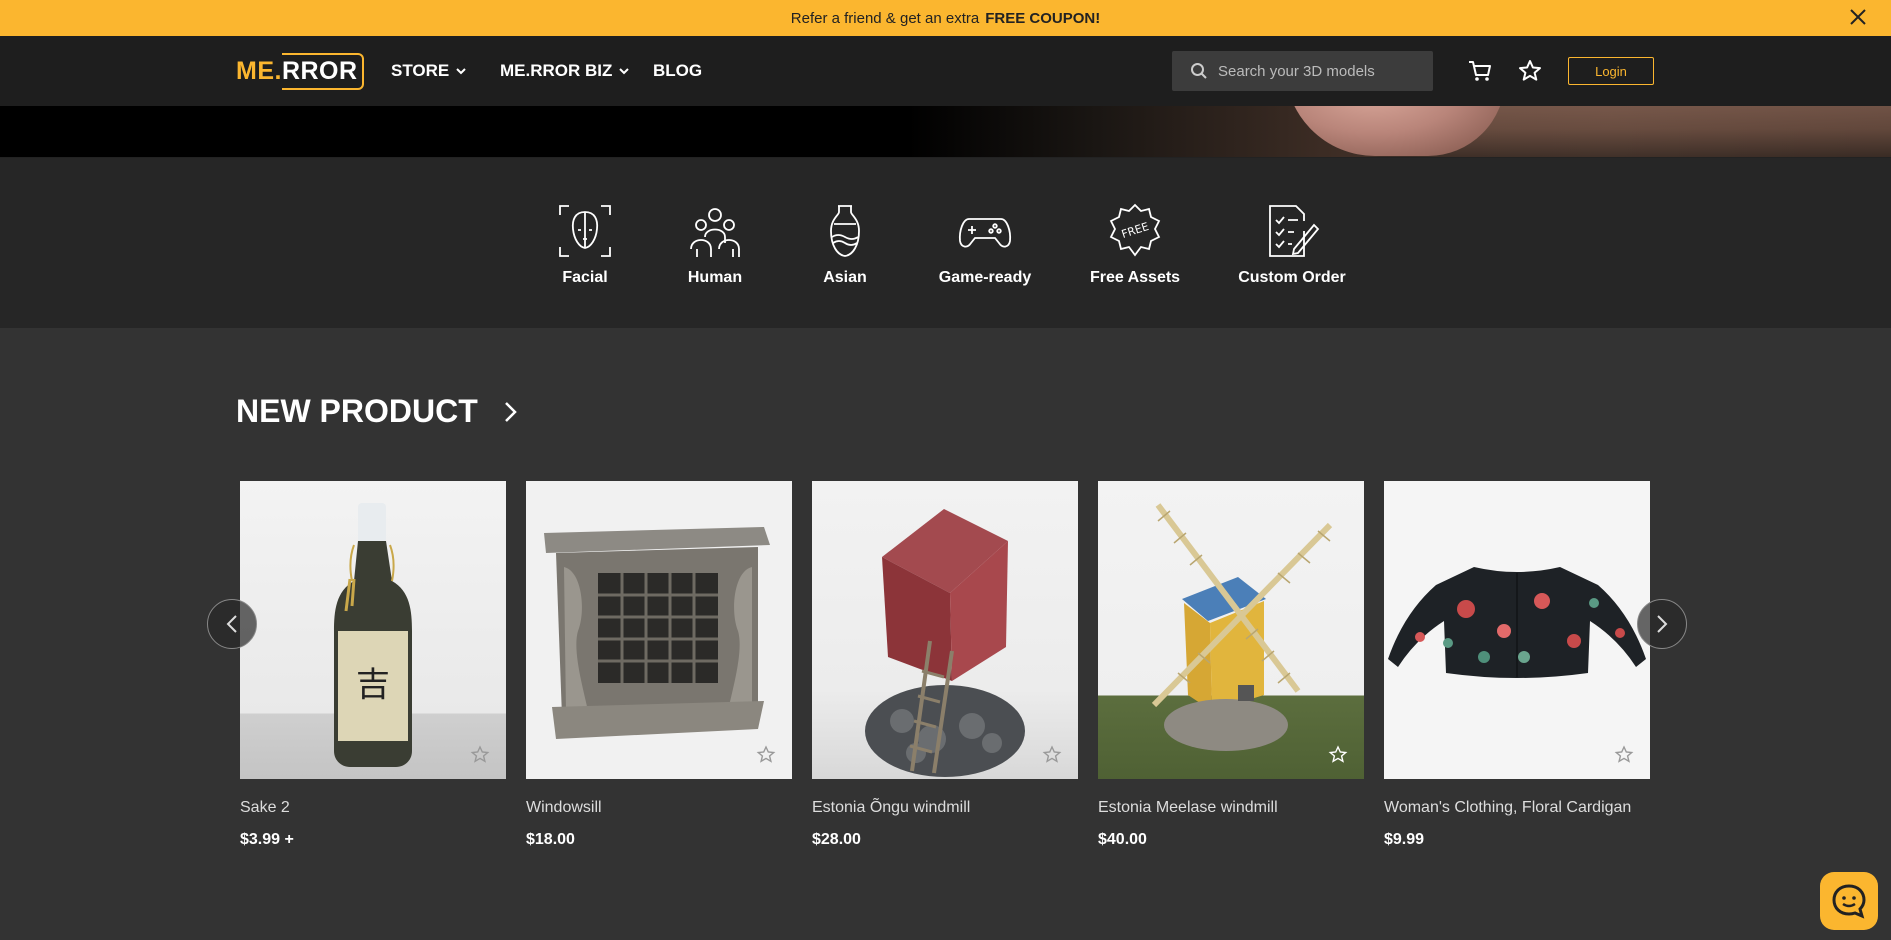 The height and width of the screenshot is (940, 1891). I want to click on product-image-cardigan, so click(1517, 630).